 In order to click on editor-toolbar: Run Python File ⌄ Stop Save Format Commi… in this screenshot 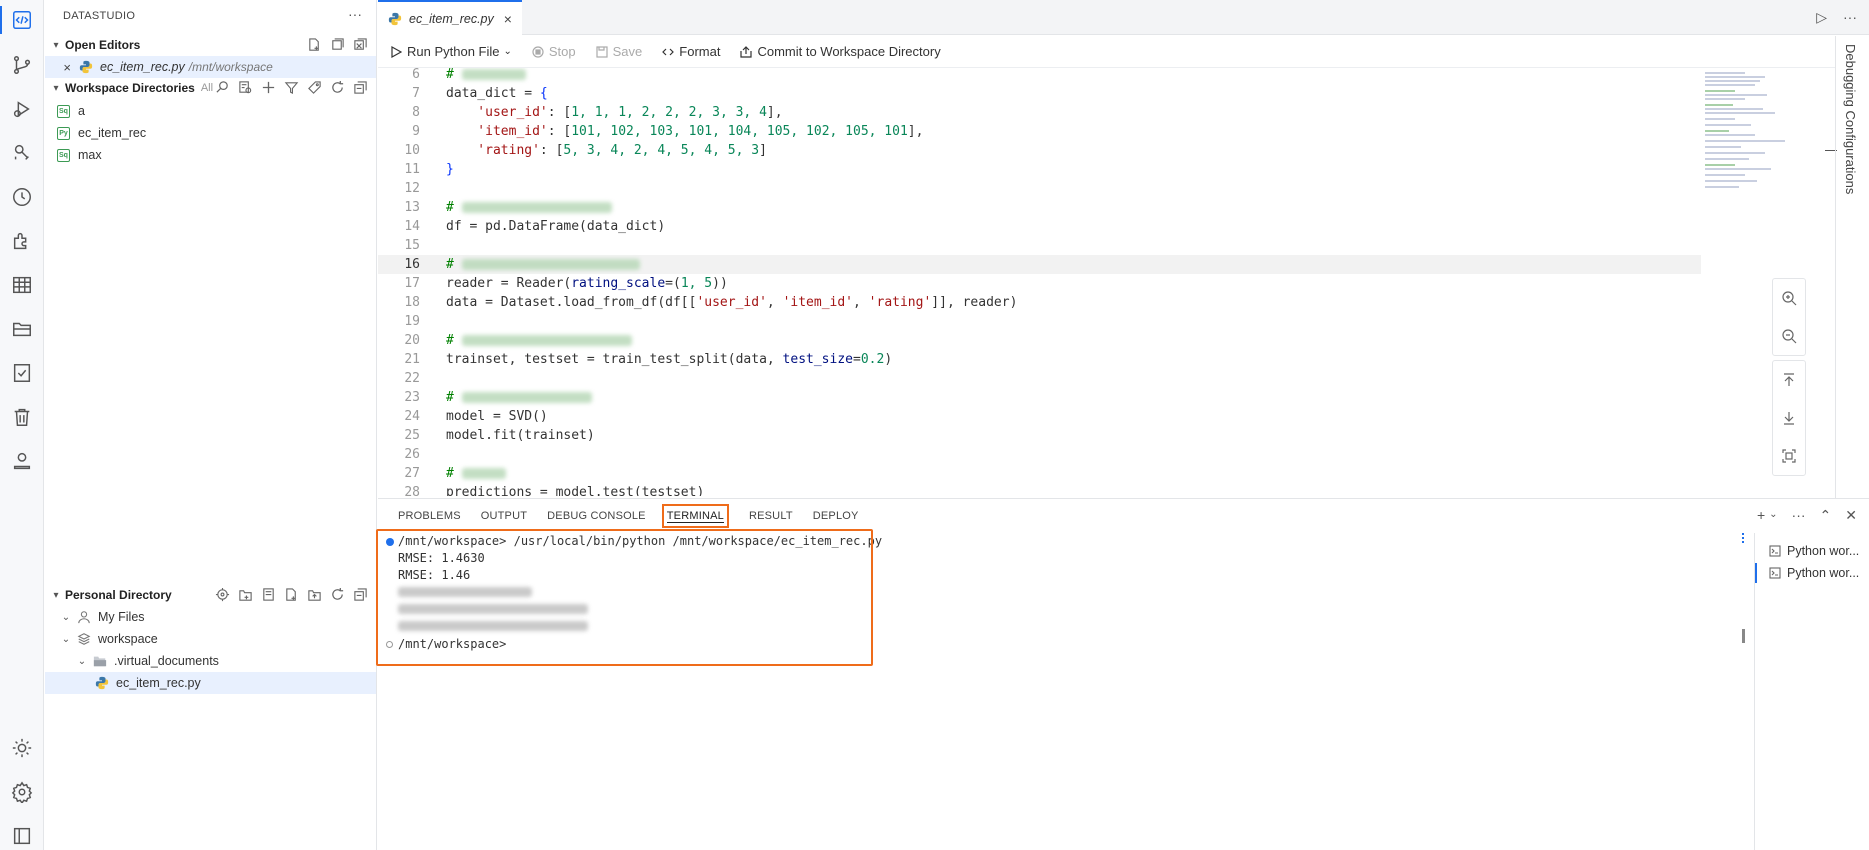, I will do `click(1106, 52)`.